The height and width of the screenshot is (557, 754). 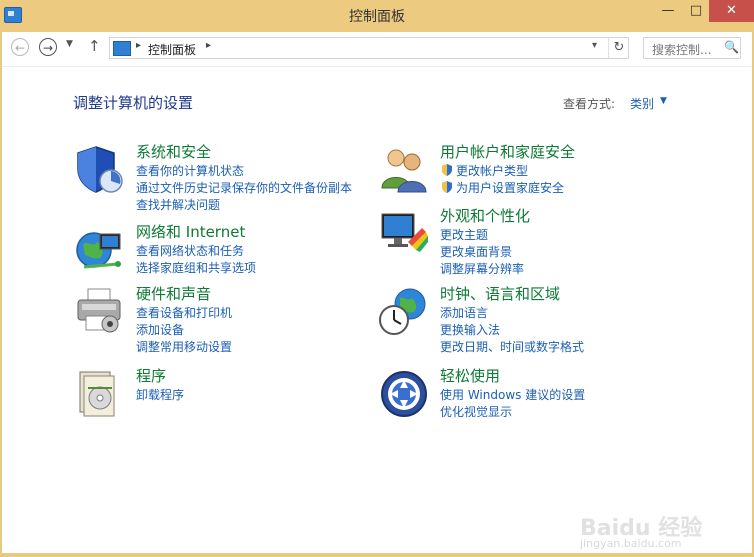 I want to click on link-change-date-time-format: 更改日期、时间或数字格式, so click(x=512, y=346).